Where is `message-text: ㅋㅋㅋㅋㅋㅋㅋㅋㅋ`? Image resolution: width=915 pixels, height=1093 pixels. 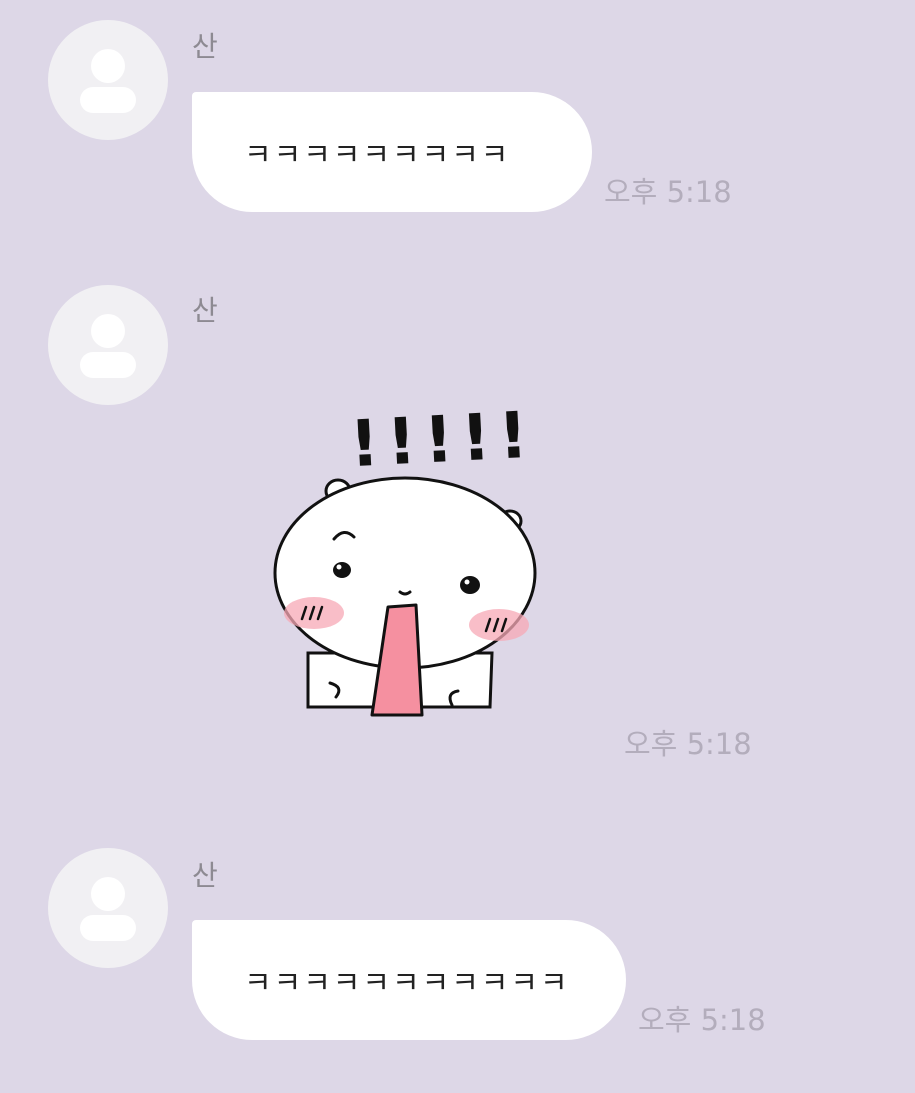
message-text: ㅋㅋㅋㅋㅋㅋㅋㅋㅋ is located at coordinates (377, 155).